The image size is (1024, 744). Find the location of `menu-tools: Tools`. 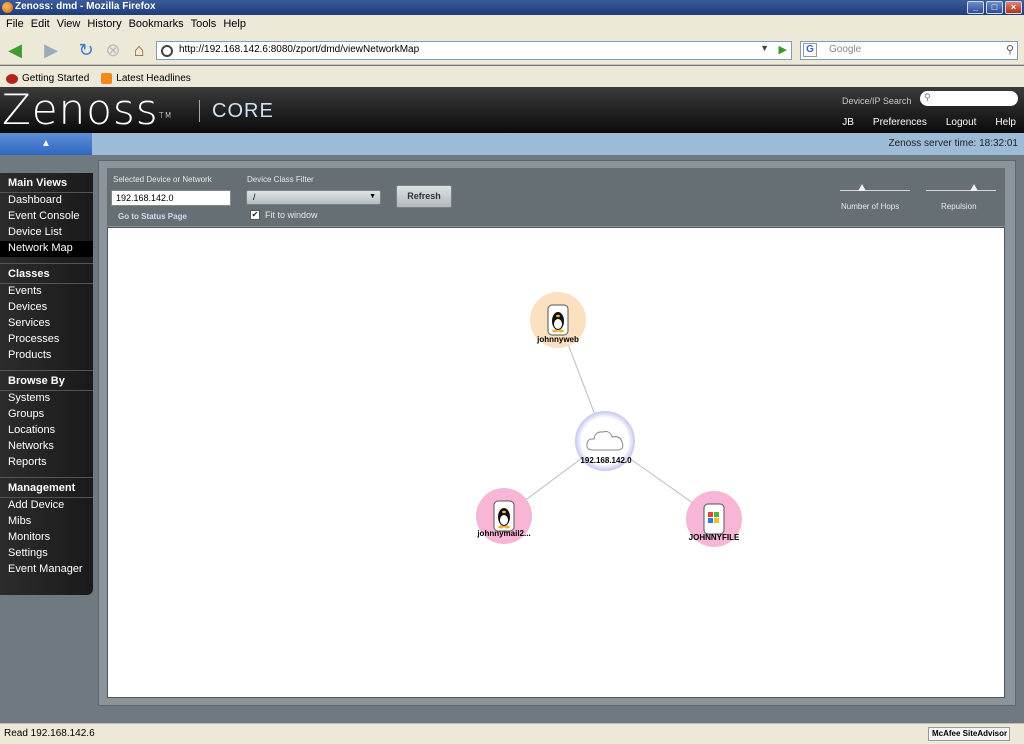

menu-tools: Tools is located at coordinates (205, 25).